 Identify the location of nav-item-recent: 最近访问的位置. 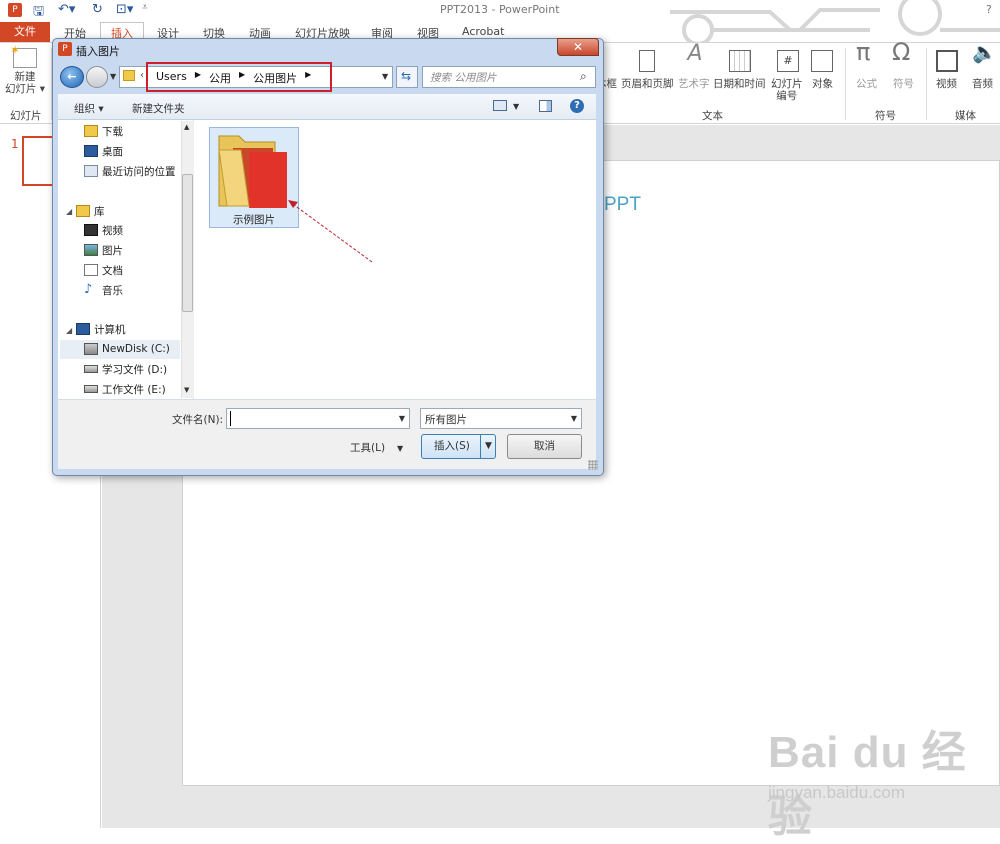
(130, 171).